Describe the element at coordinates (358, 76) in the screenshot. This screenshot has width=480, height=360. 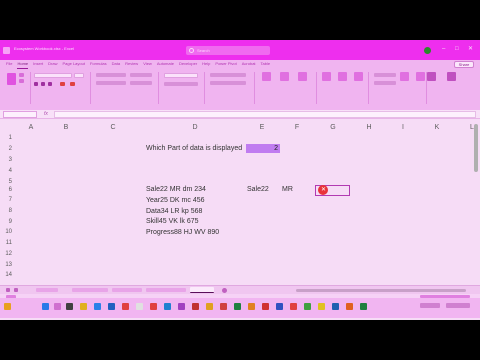
I see `format-cells-icon` at that location.